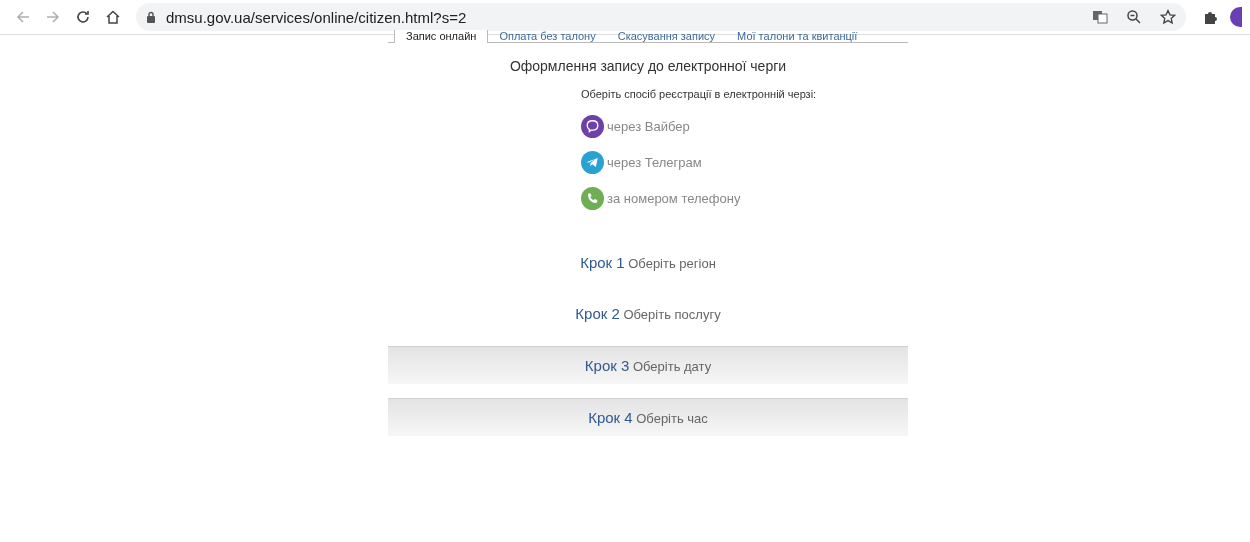 The height and width of the screenshot is (542, 1250). Describe the element at coordinates (83, 17) in the screenshot. I see `reload-icon` at that location.